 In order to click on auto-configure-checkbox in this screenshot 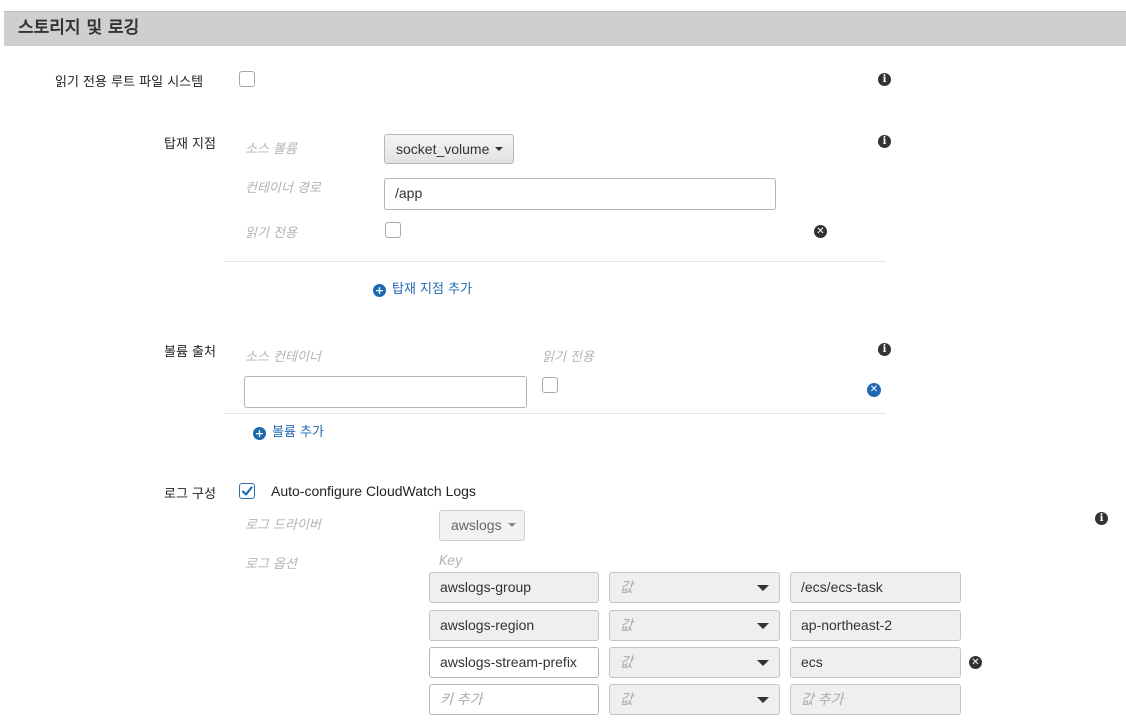, I will do `click(247, 491)`.